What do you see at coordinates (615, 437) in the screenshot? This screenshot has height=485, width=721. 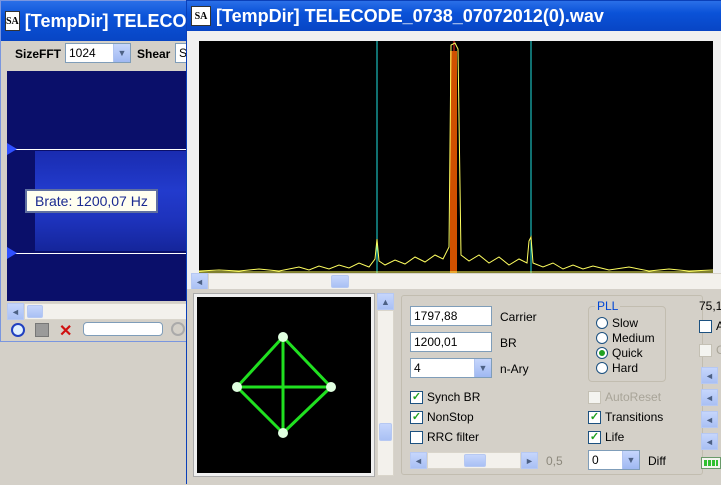 I see `life-label: Life` at bounding box center [615, 437].